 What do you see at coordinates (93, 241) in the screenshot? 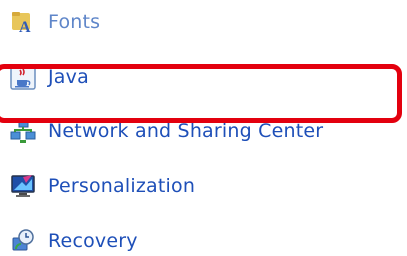
I see `control-panel-item-label: Recovery` at bounding box center [93, 241].